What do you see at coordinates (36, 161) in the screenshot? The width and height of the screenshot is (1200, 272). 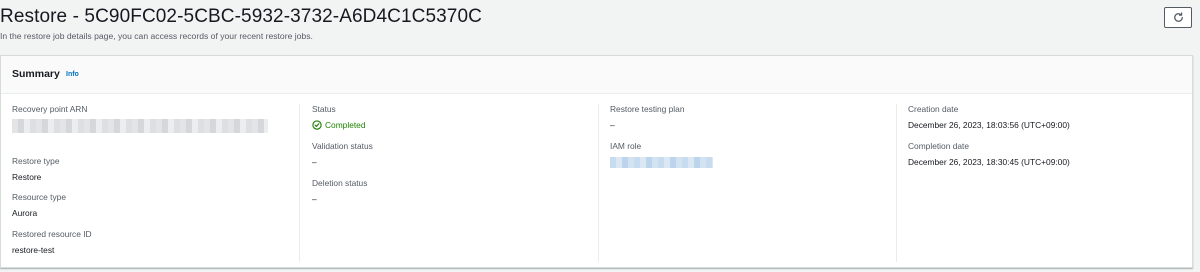 I see `restore-type-label: Restore type` at bounding box center [36, 161].